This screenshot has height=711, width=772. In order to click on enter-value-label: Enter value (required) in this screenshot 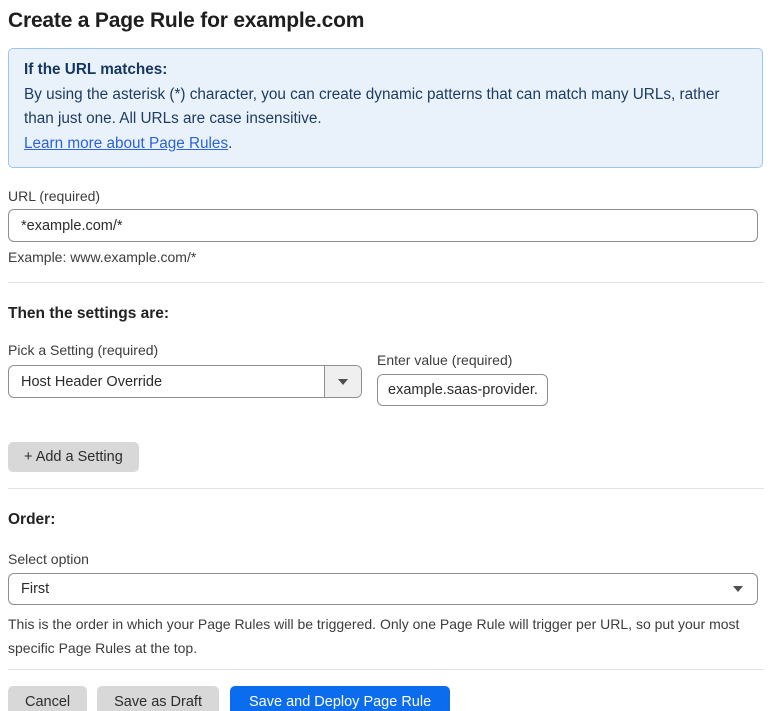, I will do `click(445, 360)`.